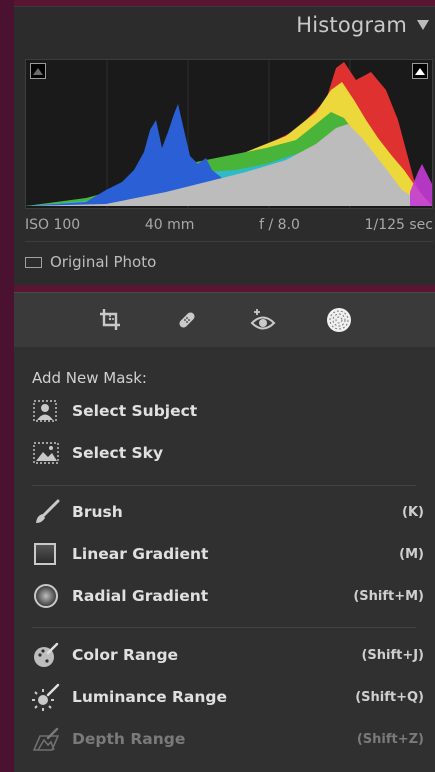  Describe the element at coordinates (389, 697) in the screenshot. I see `luminance-range-shortcut: (Shift+Q)` at that location.